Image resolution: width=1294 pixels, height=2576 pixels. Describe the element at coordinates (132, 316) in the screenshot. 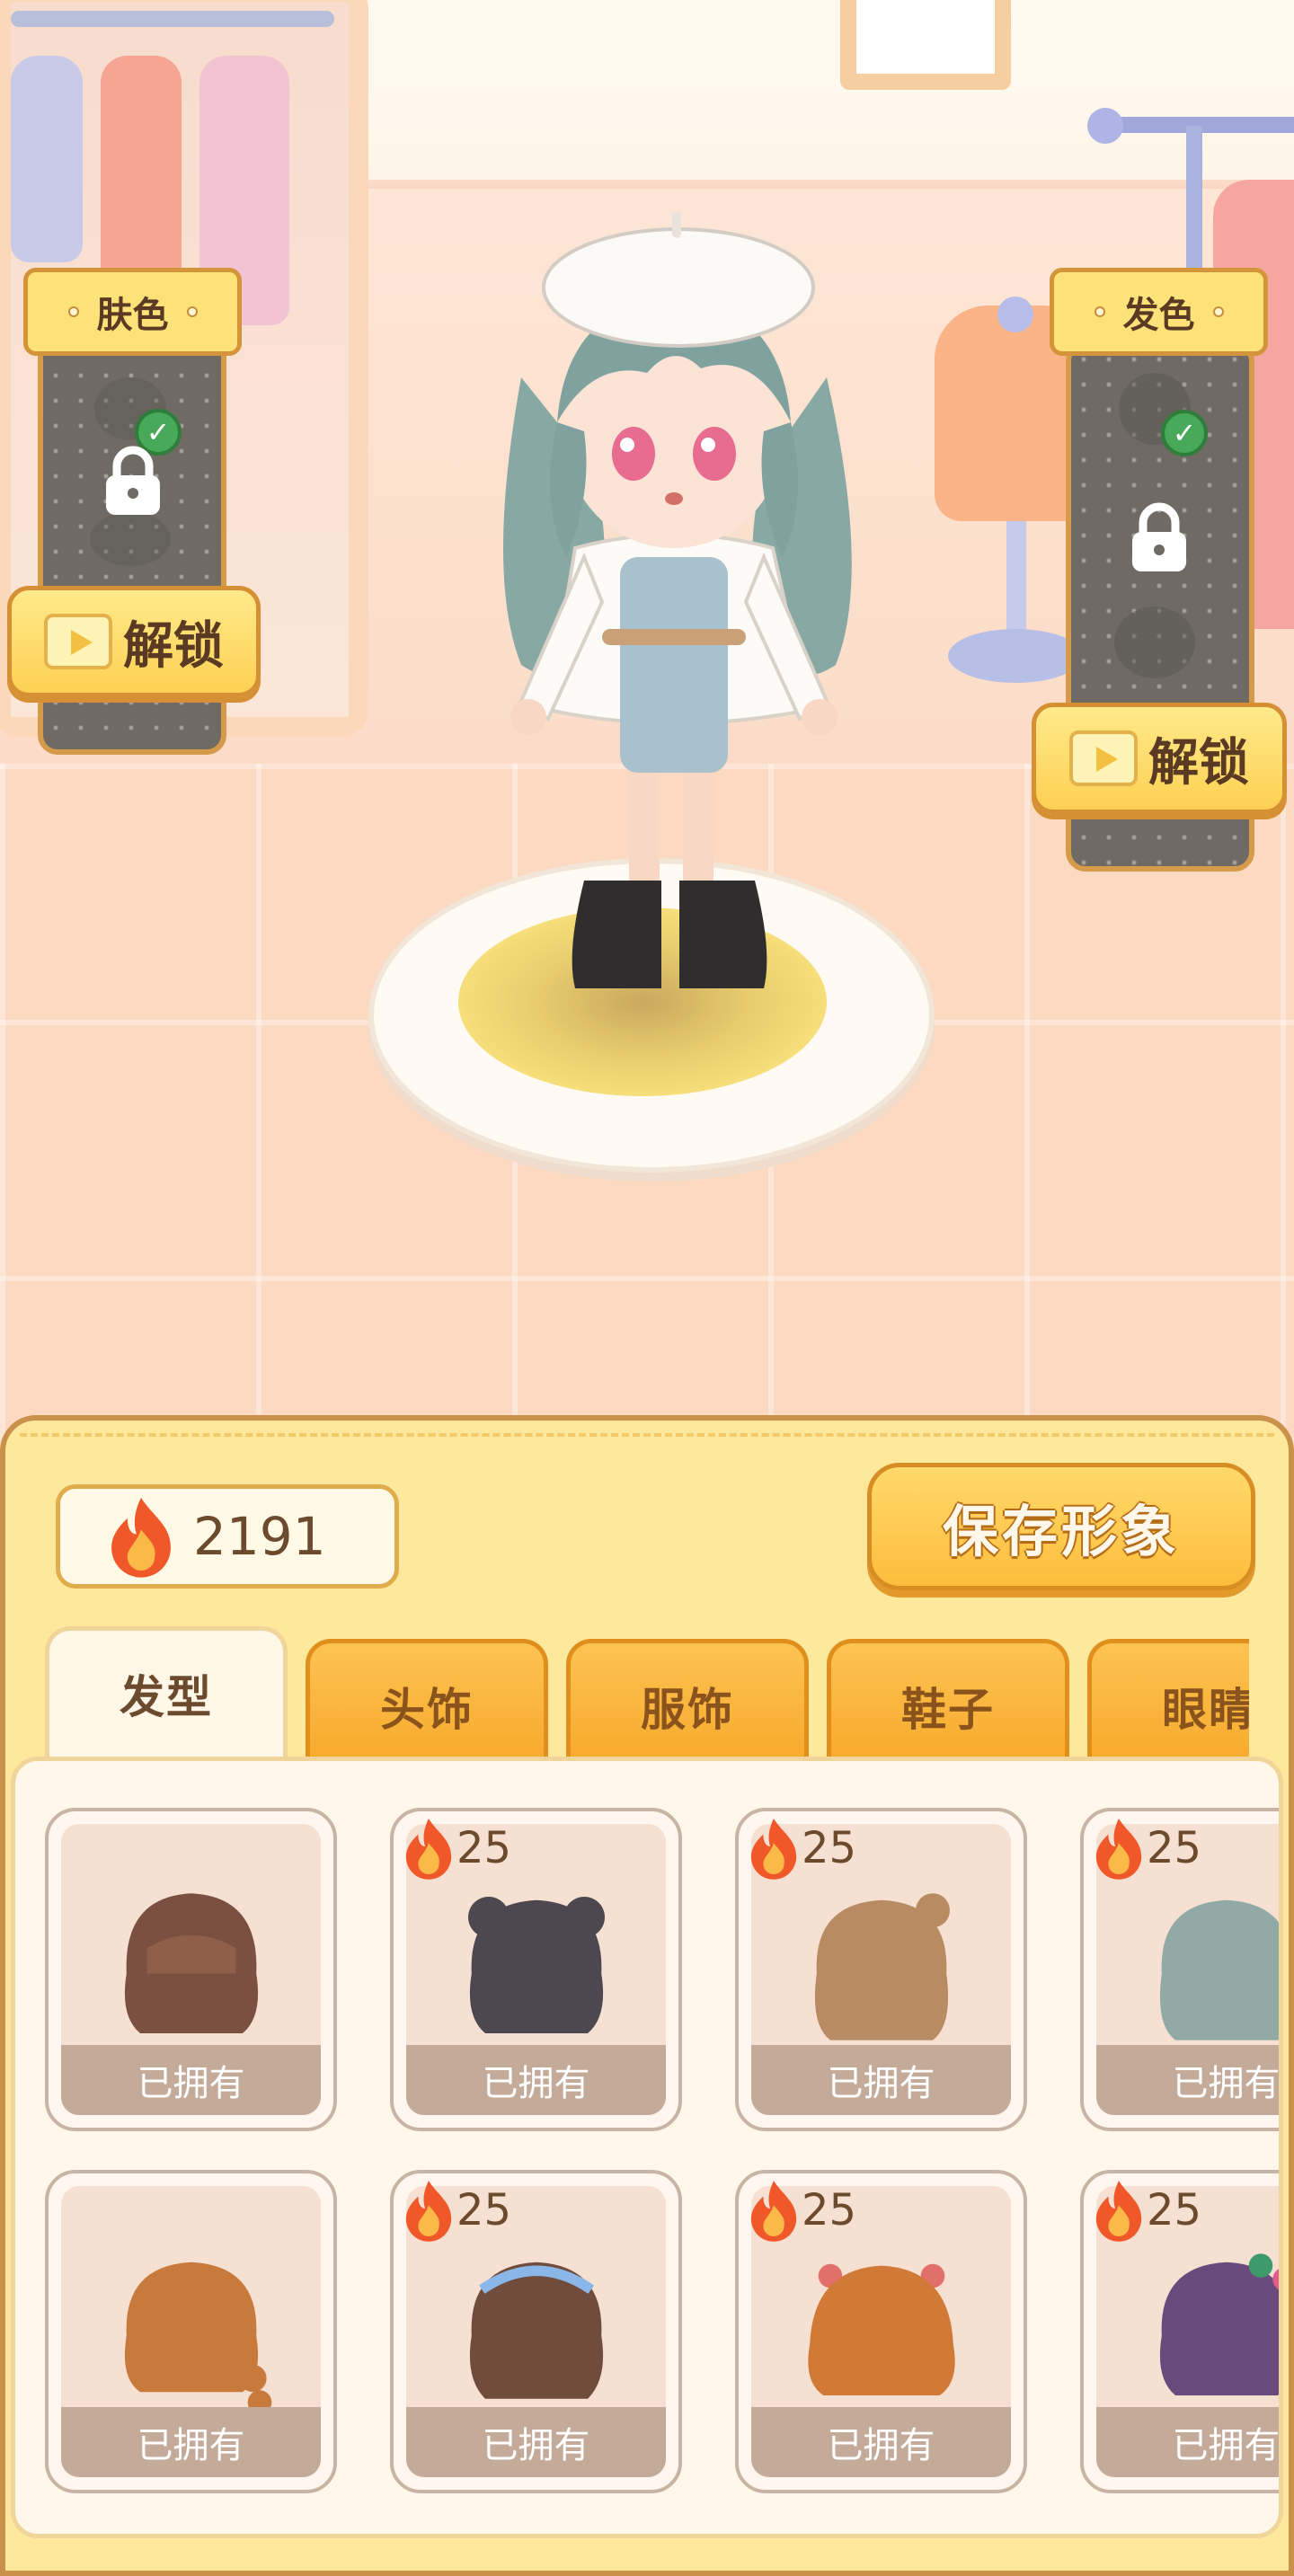

I see `skin-color-label: 肤色` at that location.